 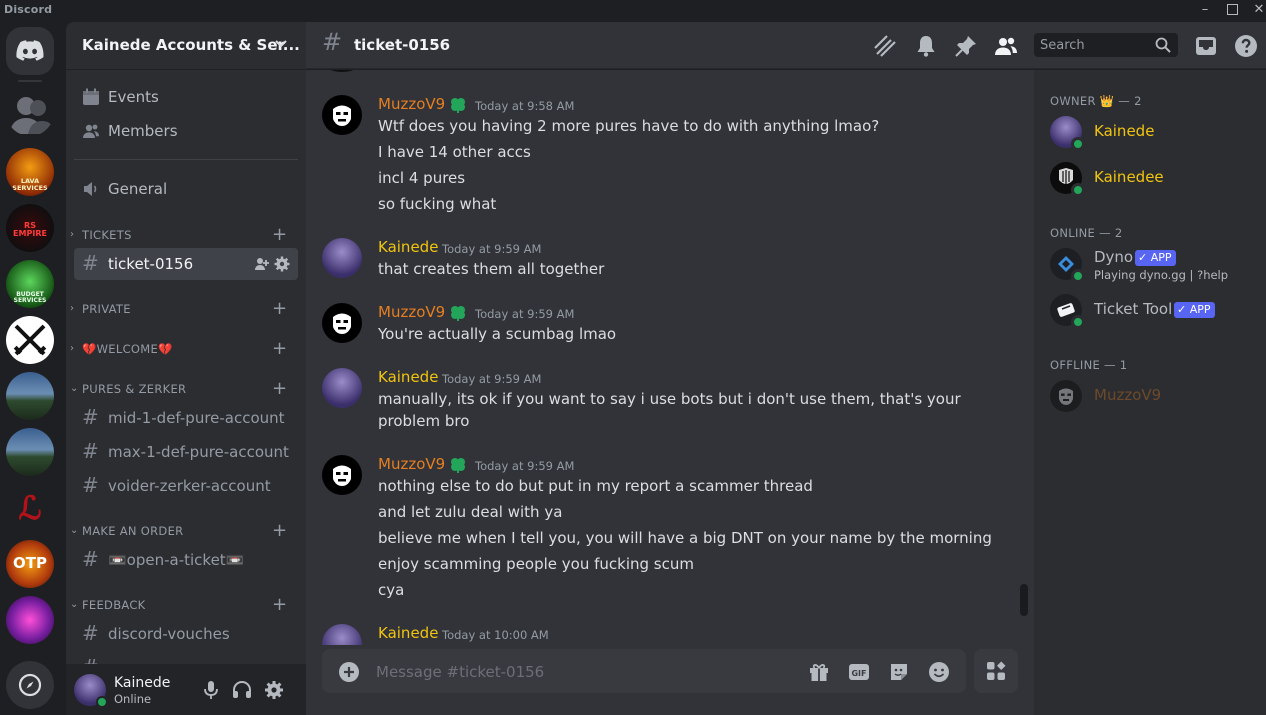 I want to click on member-dyno: Dyno ✓ APP Playing dyno.gg | ?help, so click(x=1150, y=264).